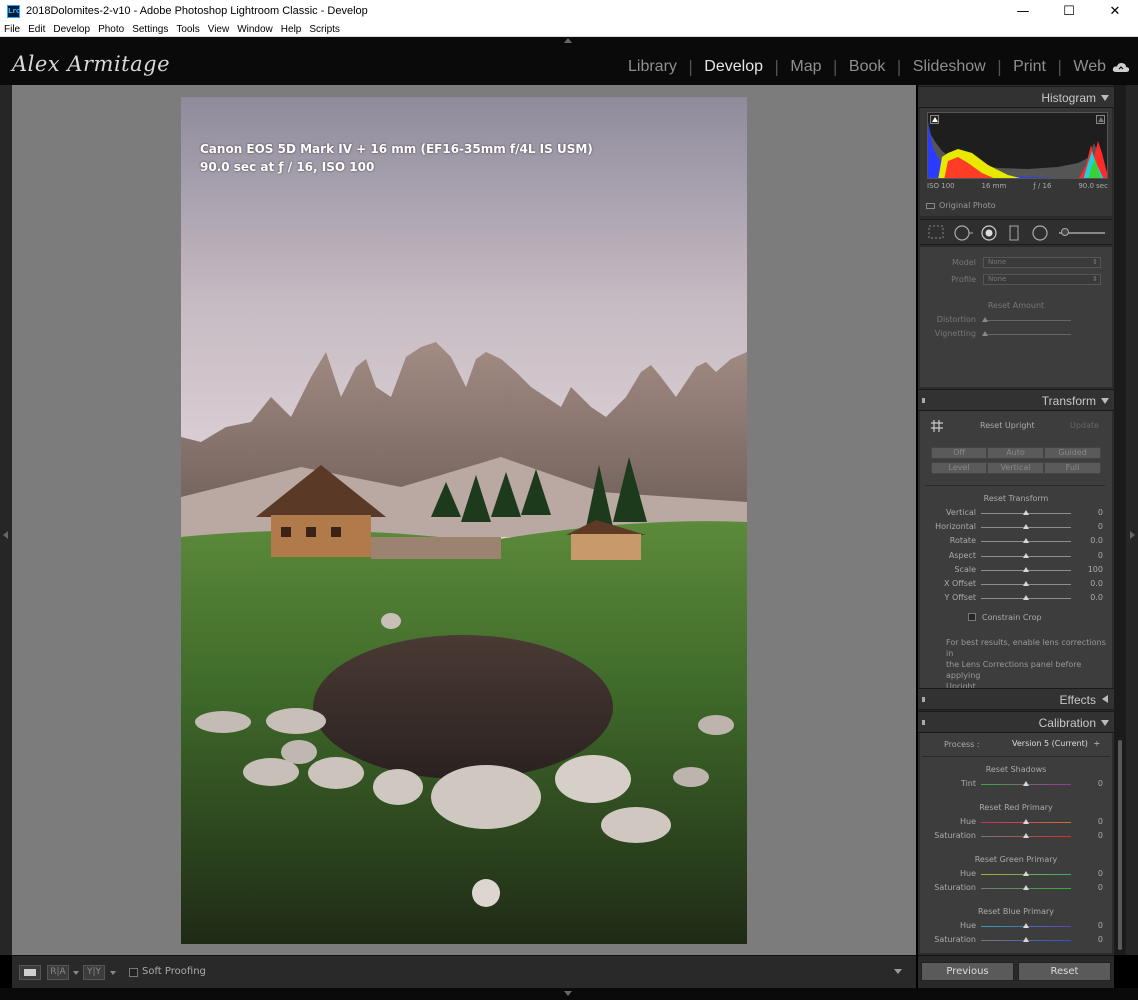 The width and height of the screenshot is (1138, 1000). Describe the element at coordinates (1026, 512) in the screenshot. I see `vertical-slider-knob` at that location.